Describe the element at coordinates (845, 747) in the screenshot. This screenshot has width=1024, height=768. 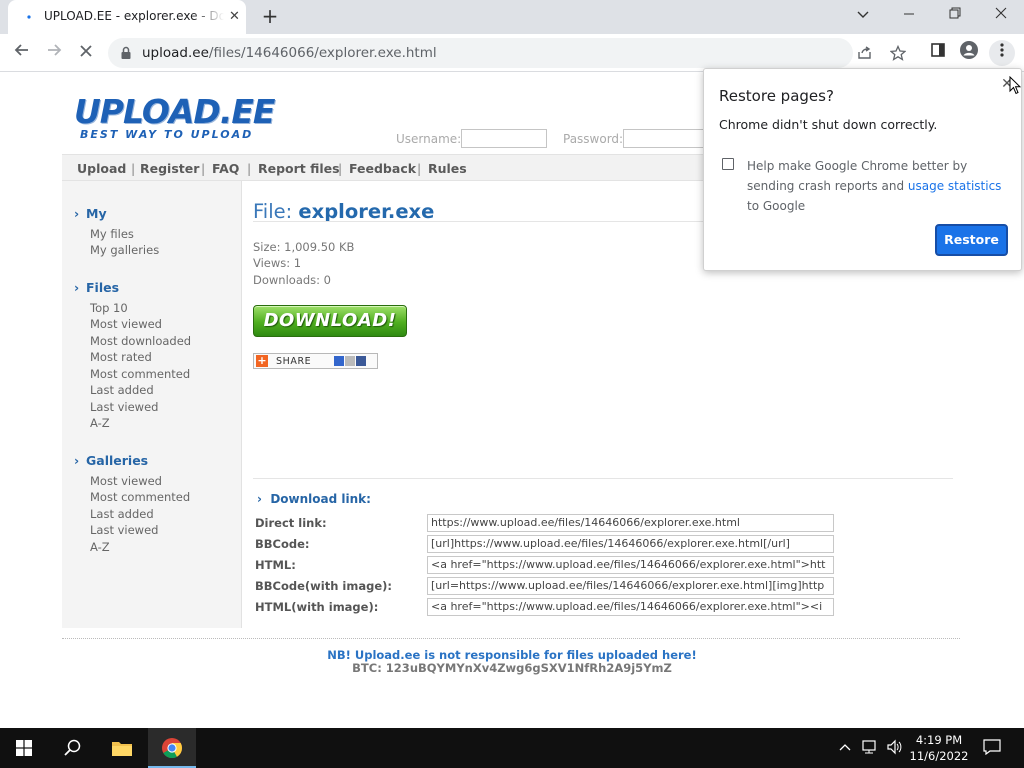
I see `chevron-up-icon` at that location.